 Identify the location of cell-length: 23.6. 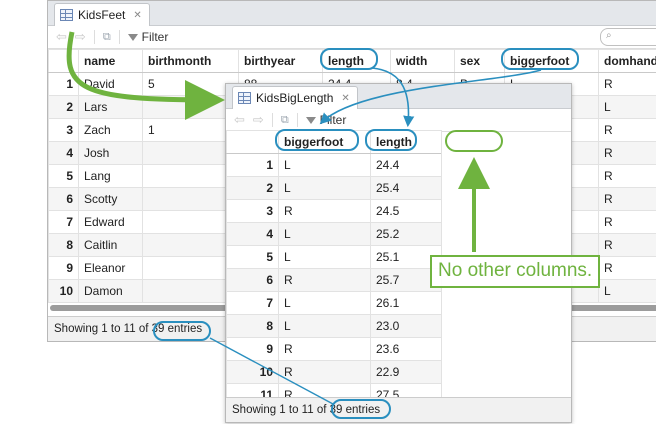
(406, 349).